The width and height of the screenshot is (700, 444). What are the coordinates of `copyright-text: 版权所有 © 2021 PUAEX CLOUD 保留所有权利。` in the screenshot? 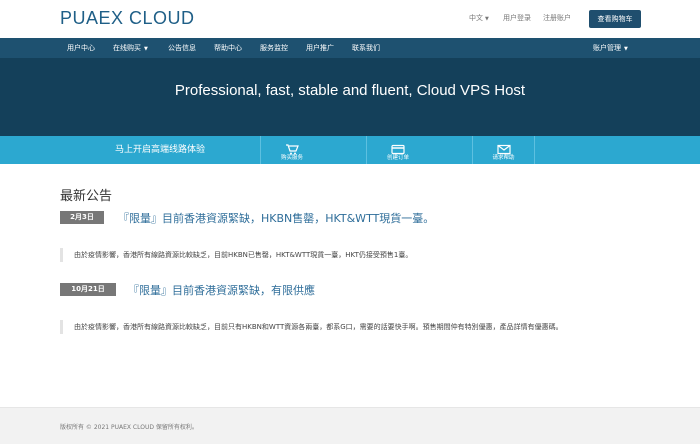 It's located at (129, 427).